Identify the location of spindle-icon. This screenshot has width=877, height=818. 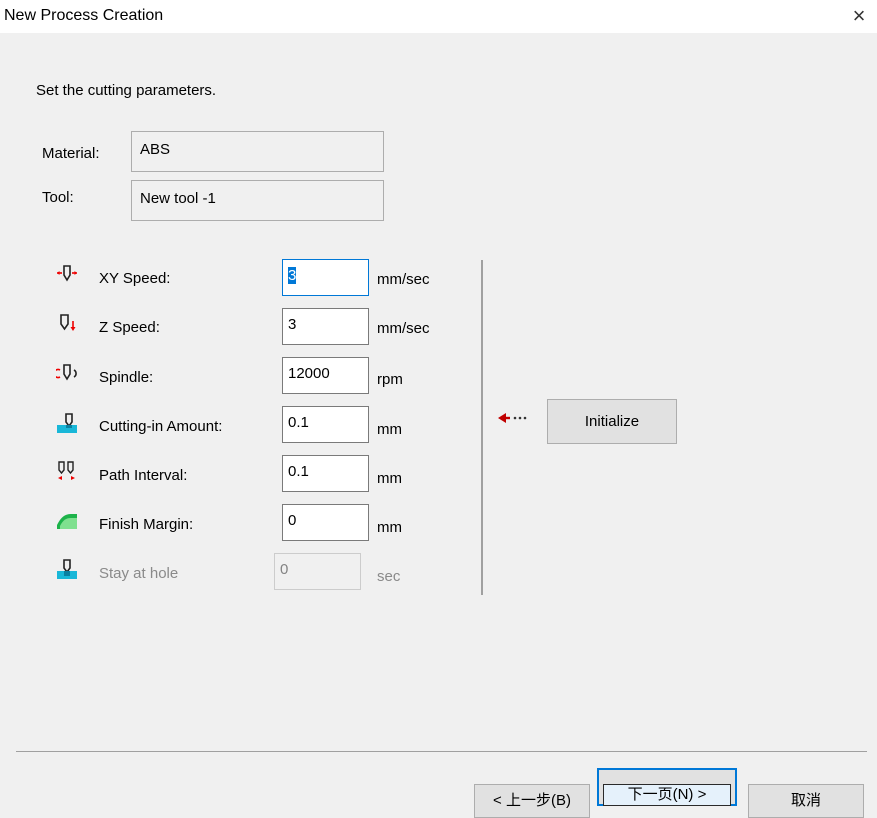
(66, 372).